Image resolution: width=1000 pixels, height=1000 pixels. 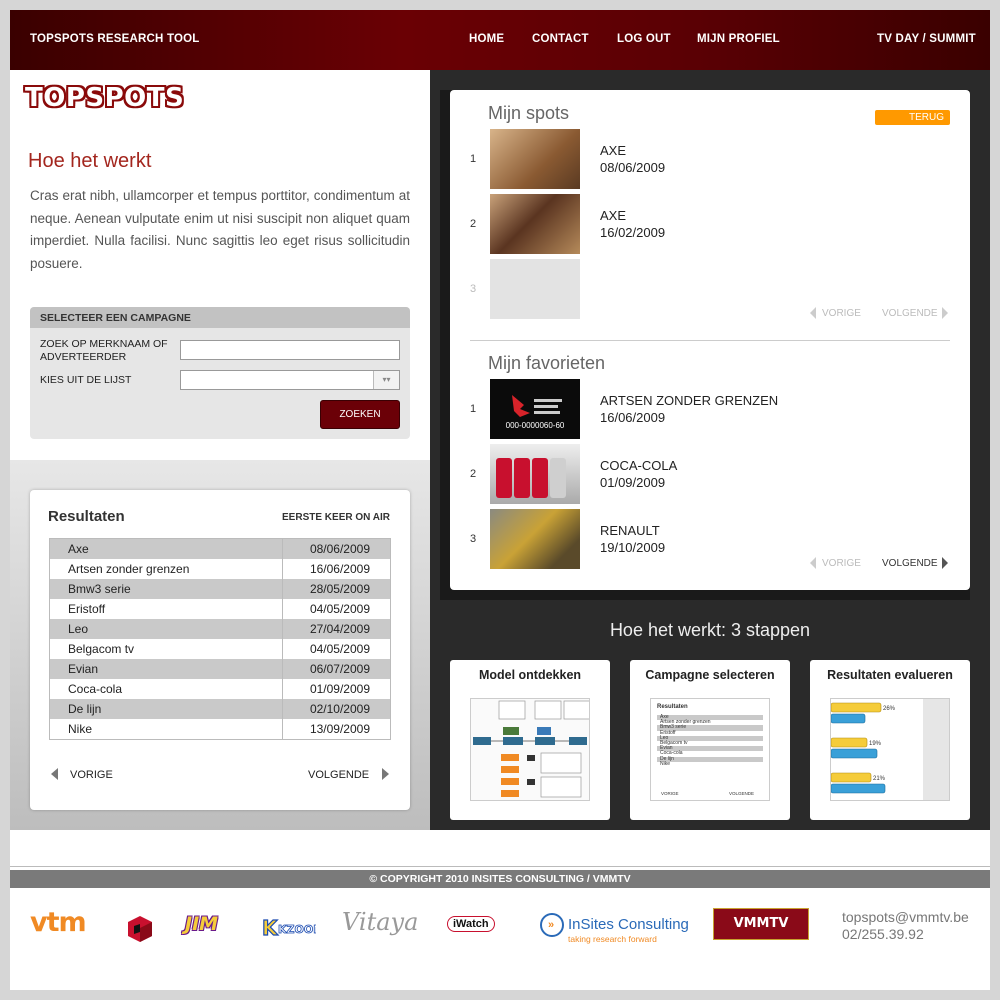 I want to click on favorites-prev-link: VORIGE, so click(x=841, y=563).